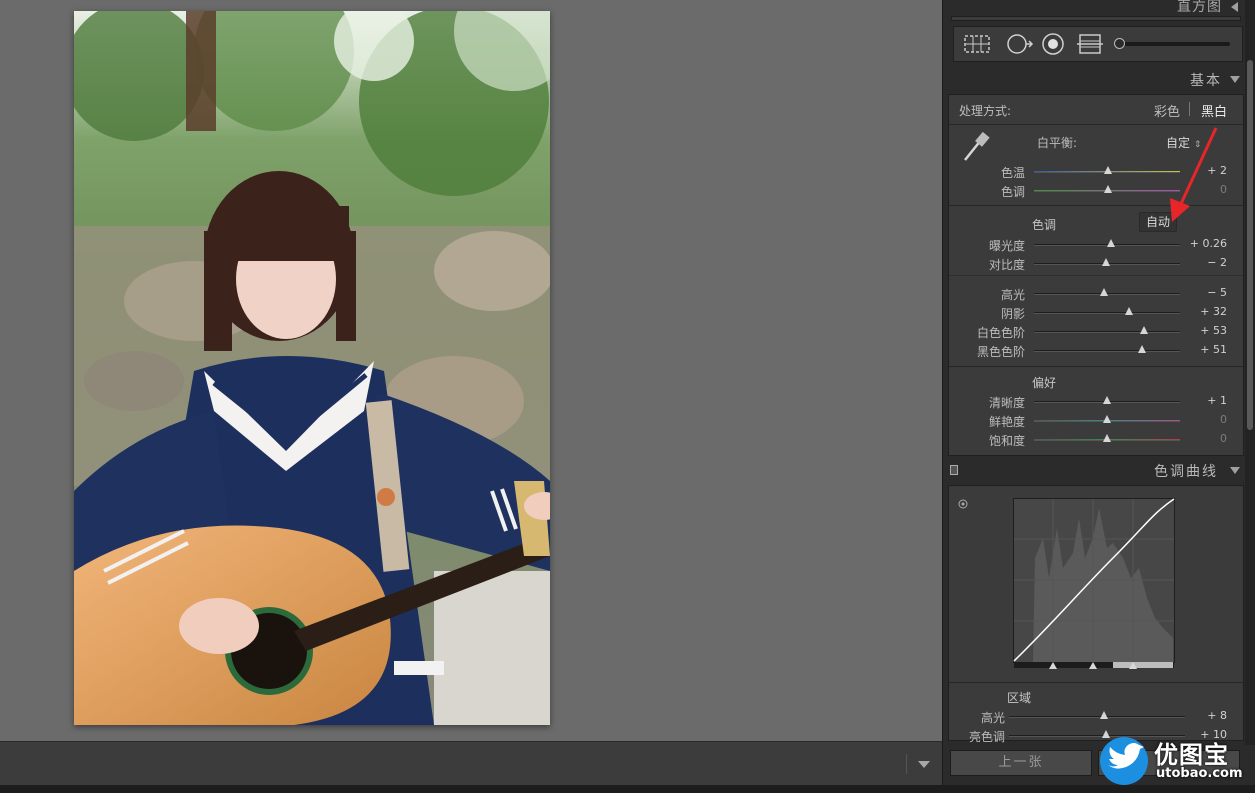 This screenshot has width=1255, height=793. I want to click on slider-row: 高光 − 5, so click(1096, 293).